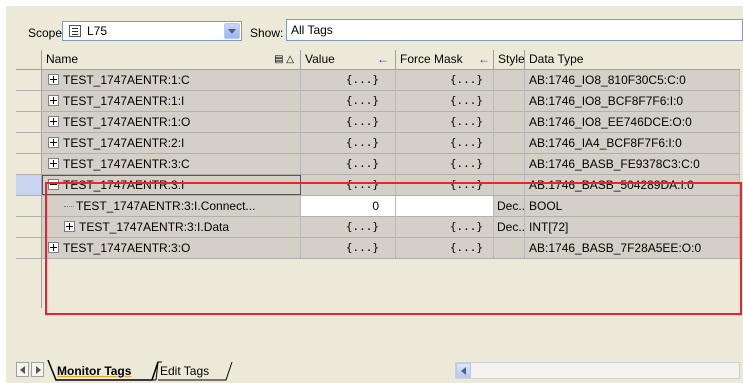 This screenshot has height=383, width=743. I want to click on data-type-cell: AB:1746_IO8_810F30C5:C:0, so click(632, 80).